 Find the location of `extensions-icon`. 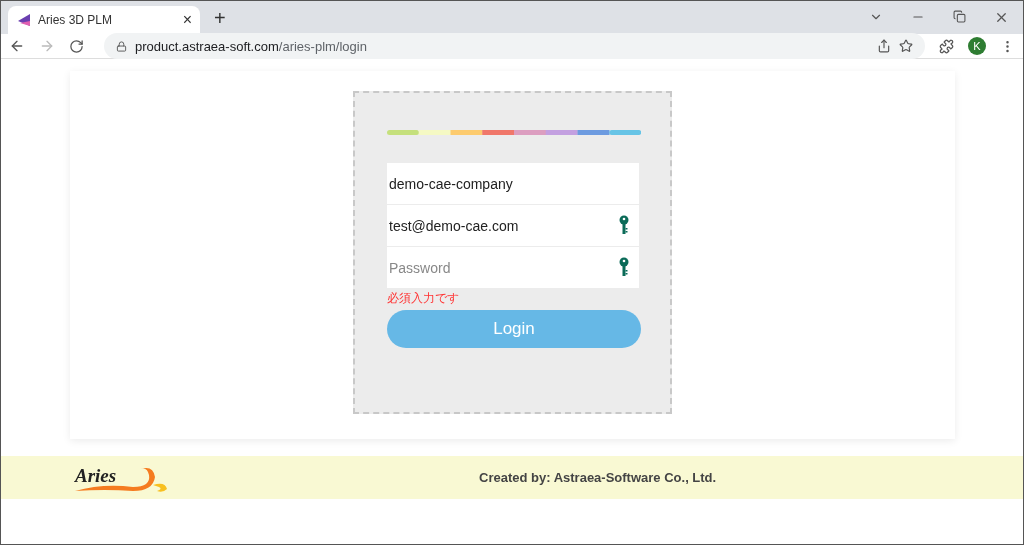

extensions-icon is located at coordinates (946, 46).